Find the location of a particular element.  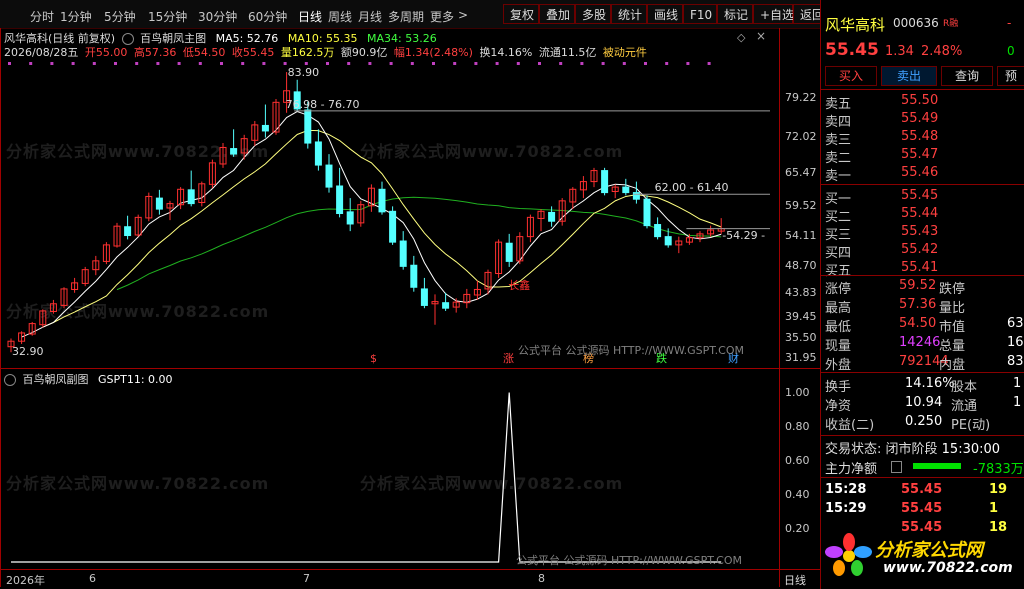

period-tag: 日线 is located at coordinates (795, 580).